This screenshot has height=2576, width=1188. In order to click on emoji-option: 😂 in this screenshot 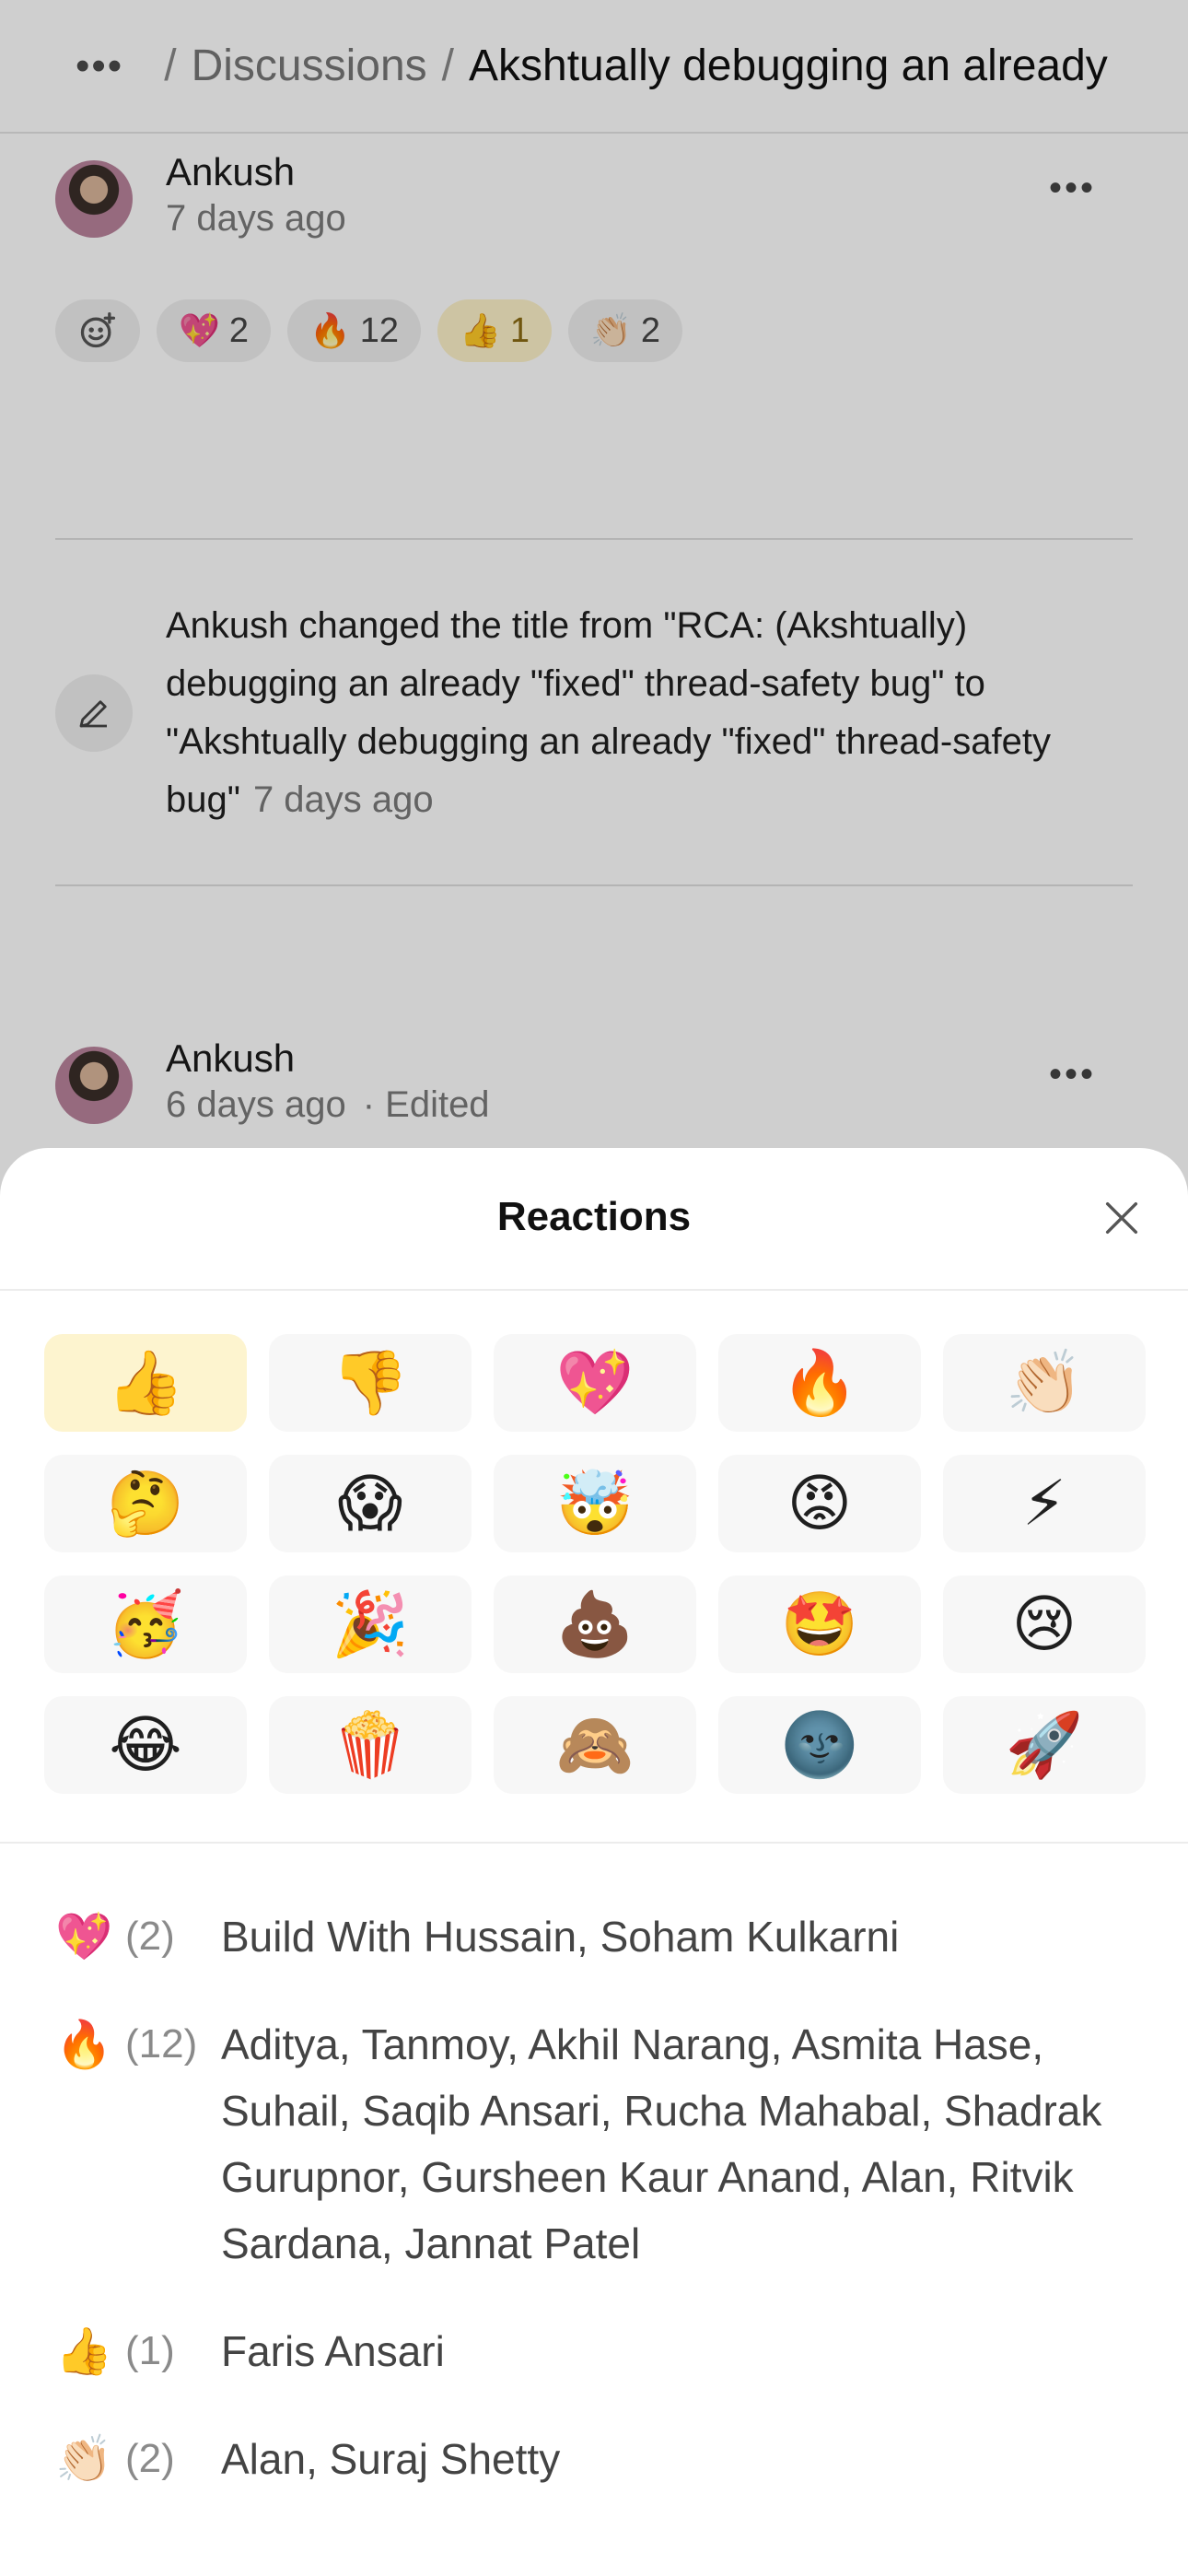, I will do `click(145, 1745)`.